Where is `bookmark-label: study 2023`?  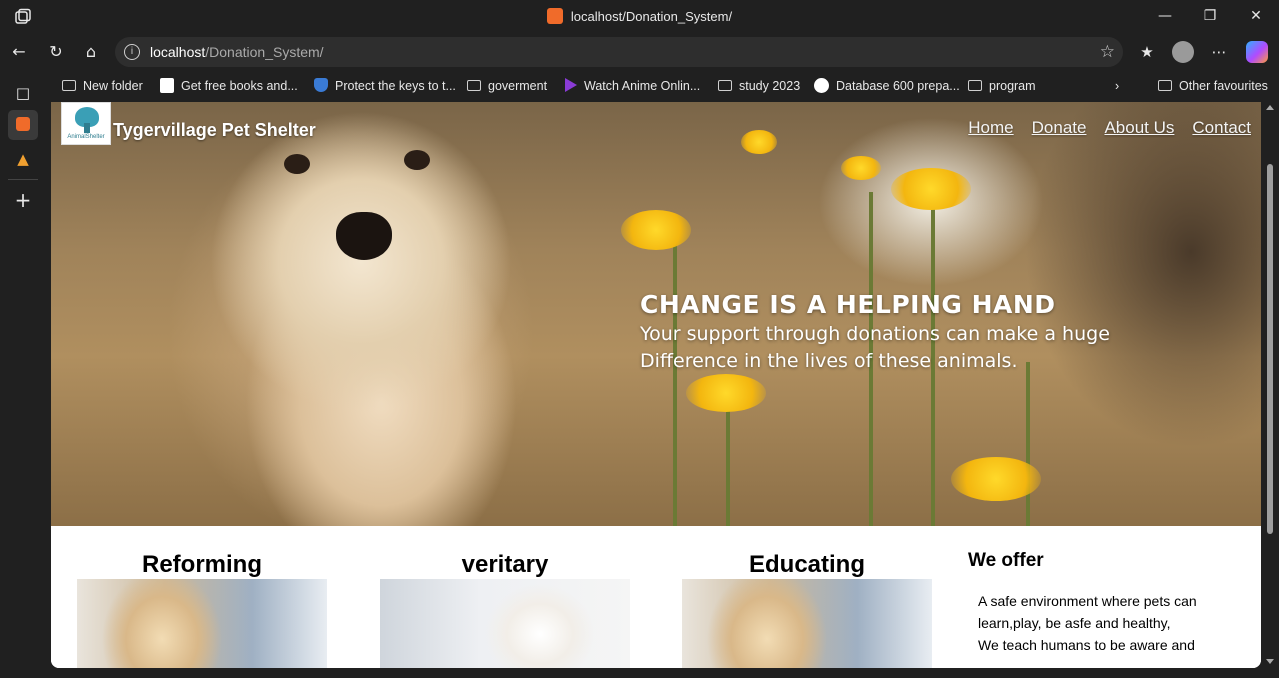 bookmark-label: study 2023 is located at coordinates (770, 86).